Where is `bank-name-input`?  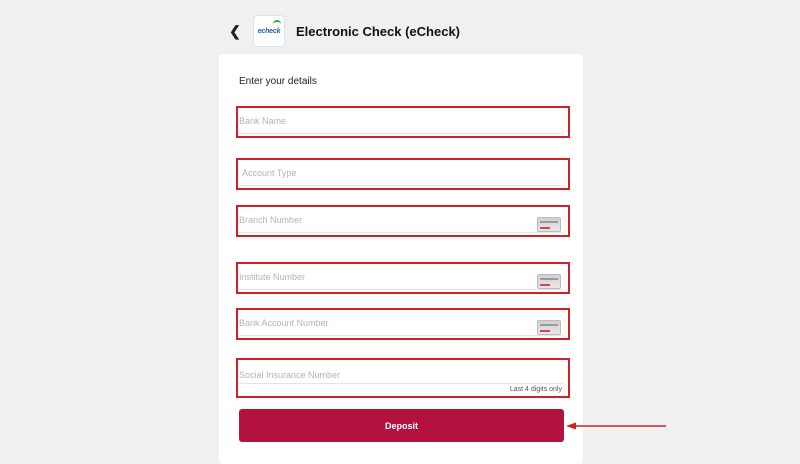
bank-name-input is located at coordinates (389, 121).